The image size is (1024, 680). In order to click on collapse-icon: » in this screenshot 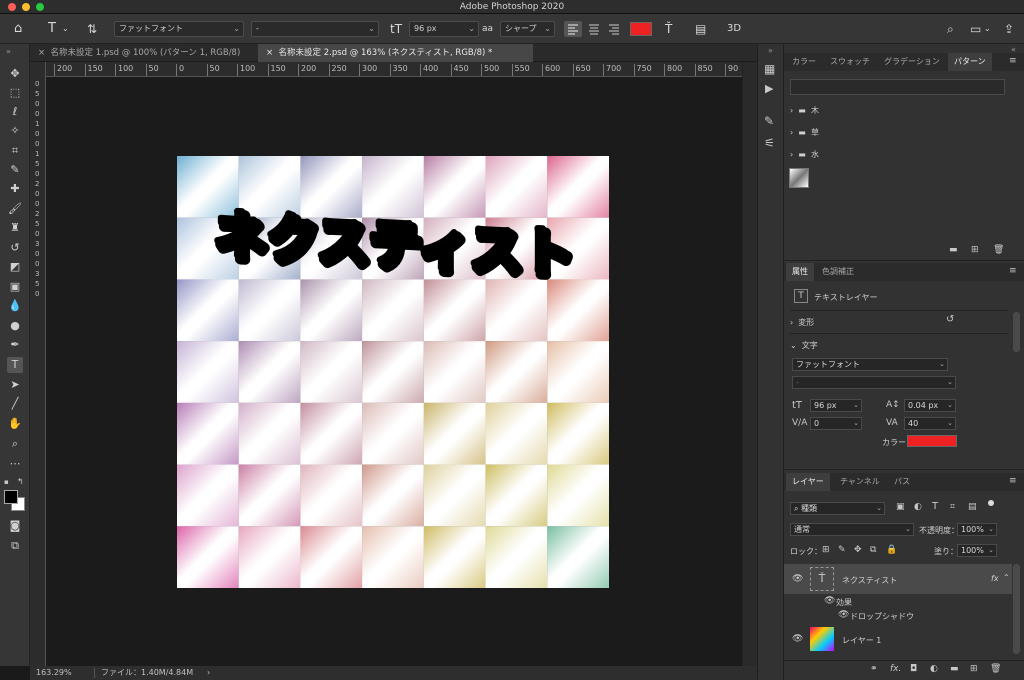, I will do `click(8, 51)`.